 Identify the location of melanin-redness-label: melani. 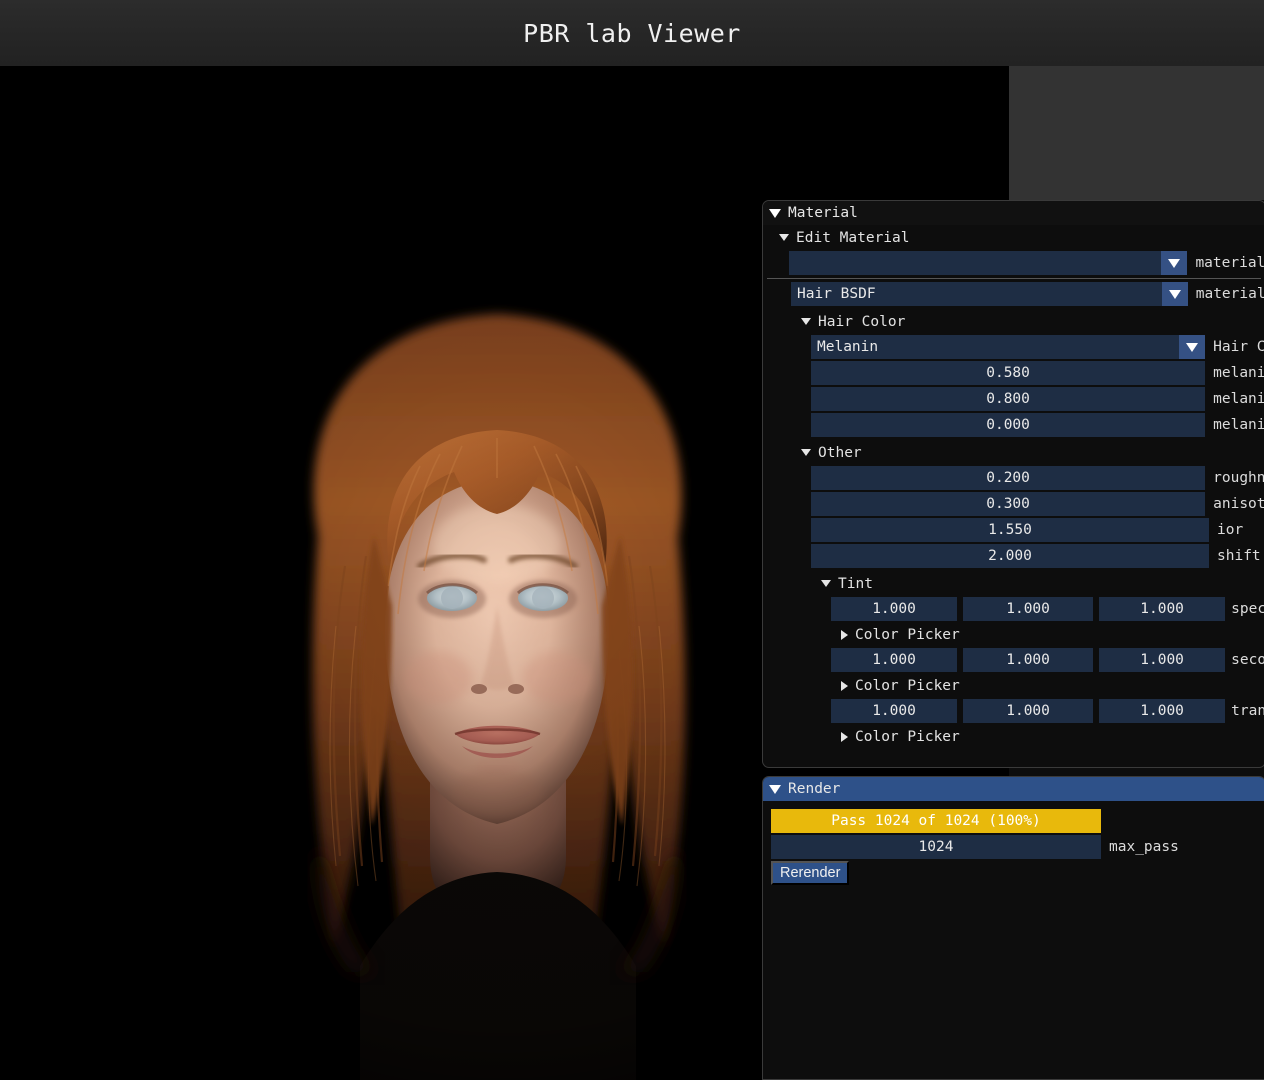
(1238, 399).